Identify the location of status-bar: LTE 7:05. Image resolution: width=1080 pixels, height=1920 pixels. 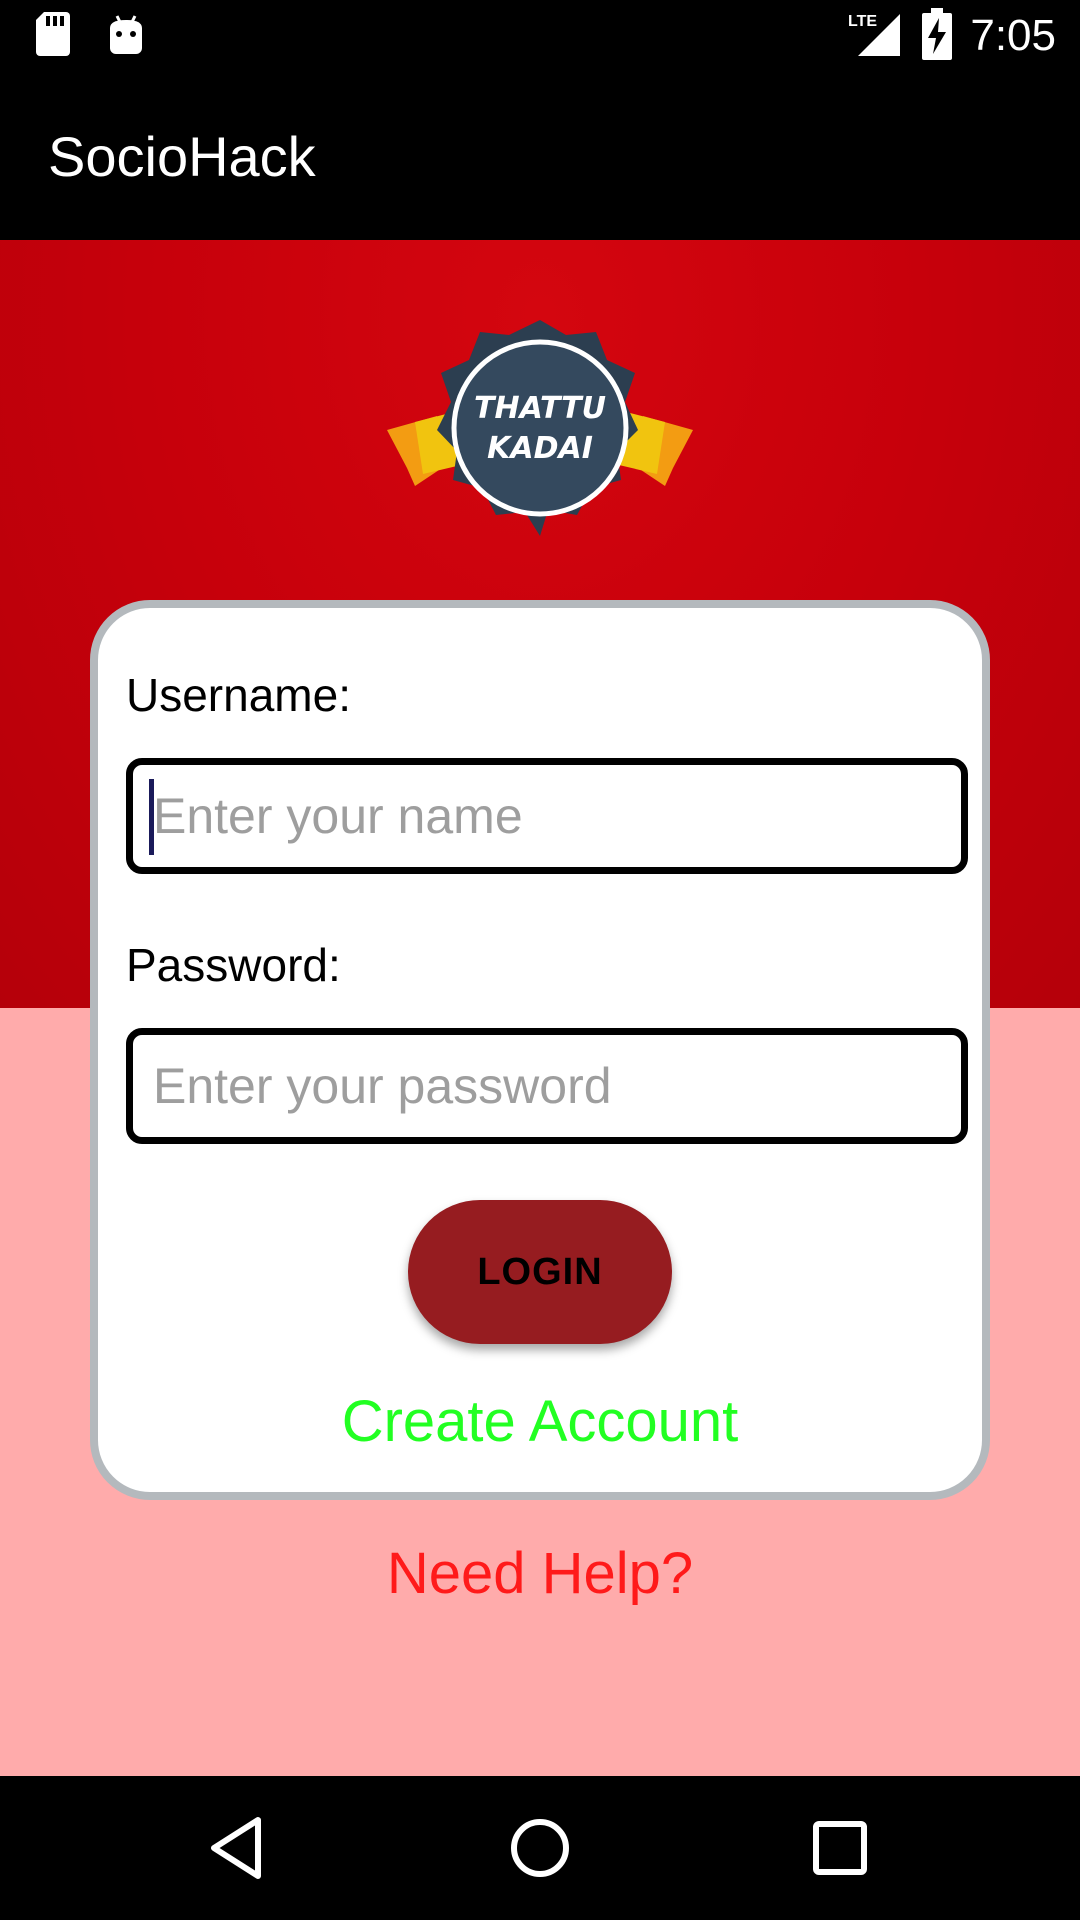
(540, 36).